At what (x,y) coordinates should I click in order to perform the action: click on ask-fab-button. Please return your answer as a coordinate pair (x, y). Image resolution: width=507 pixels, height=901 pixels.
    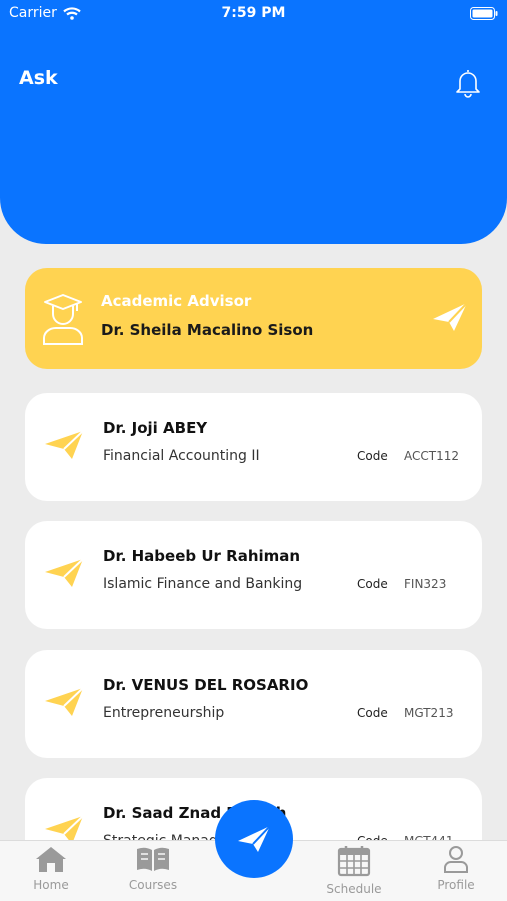
    Looking at the image, I should click on (254, 839).